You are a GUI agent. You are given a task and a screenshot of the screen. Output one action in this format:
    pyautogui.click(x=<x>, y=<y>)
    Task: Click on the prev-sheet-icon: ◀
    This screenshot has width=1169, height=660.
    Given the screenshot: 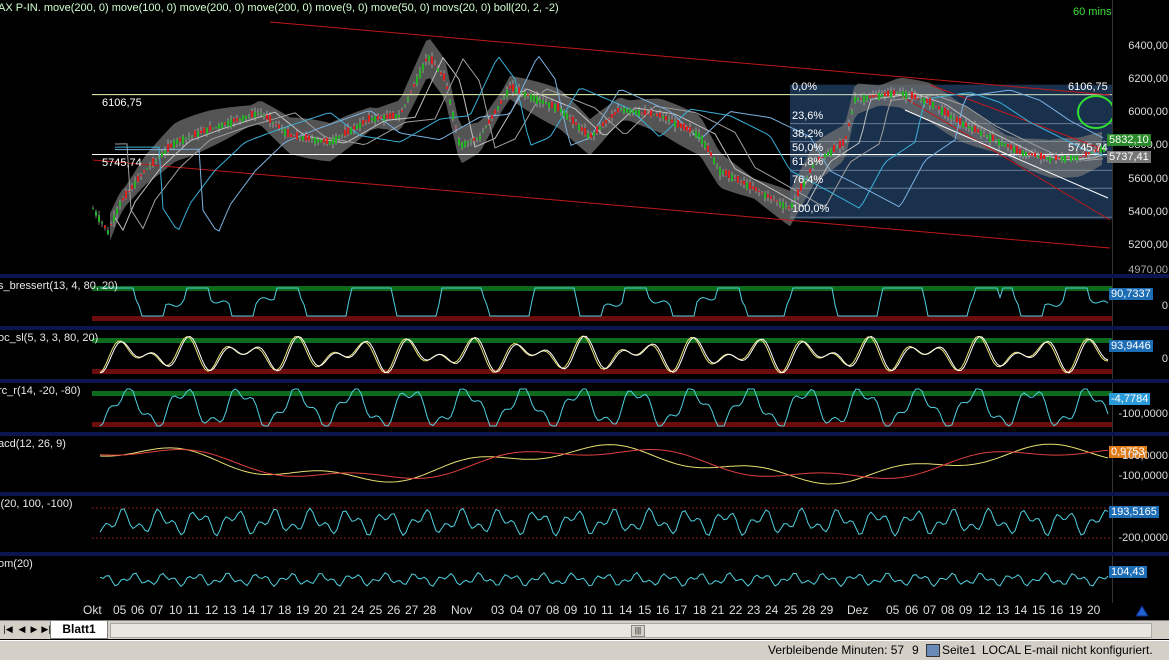 What is the action you would take?
    pyautogui.click(x=22, y=629)
    